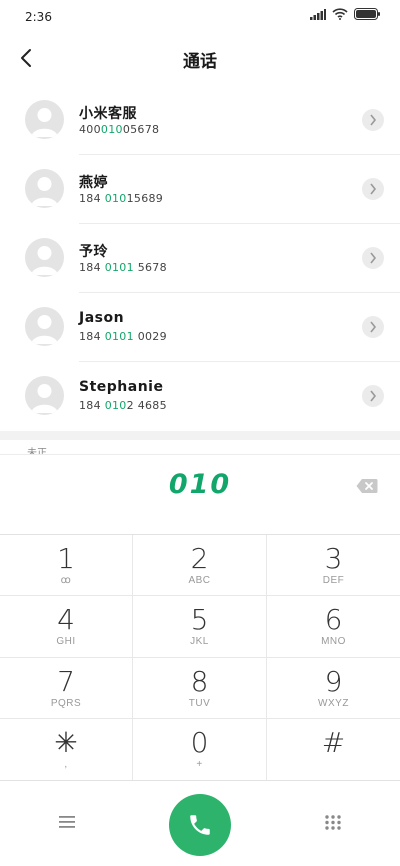 This screenshot has width=400, height=866. Describe the element at coordinates (93, 183) in the screenshot. I see `contact-name: 燕婷` at that location.